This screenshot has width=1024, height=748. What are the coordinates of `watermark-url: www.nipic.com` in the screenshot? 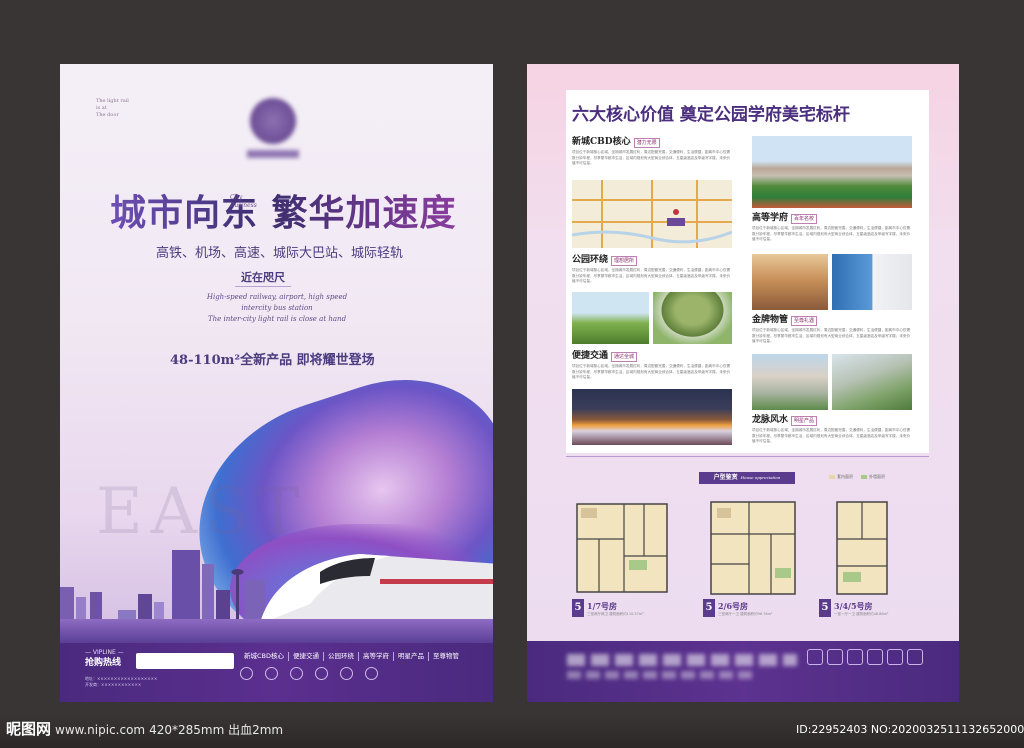 It's located at (100, 730).